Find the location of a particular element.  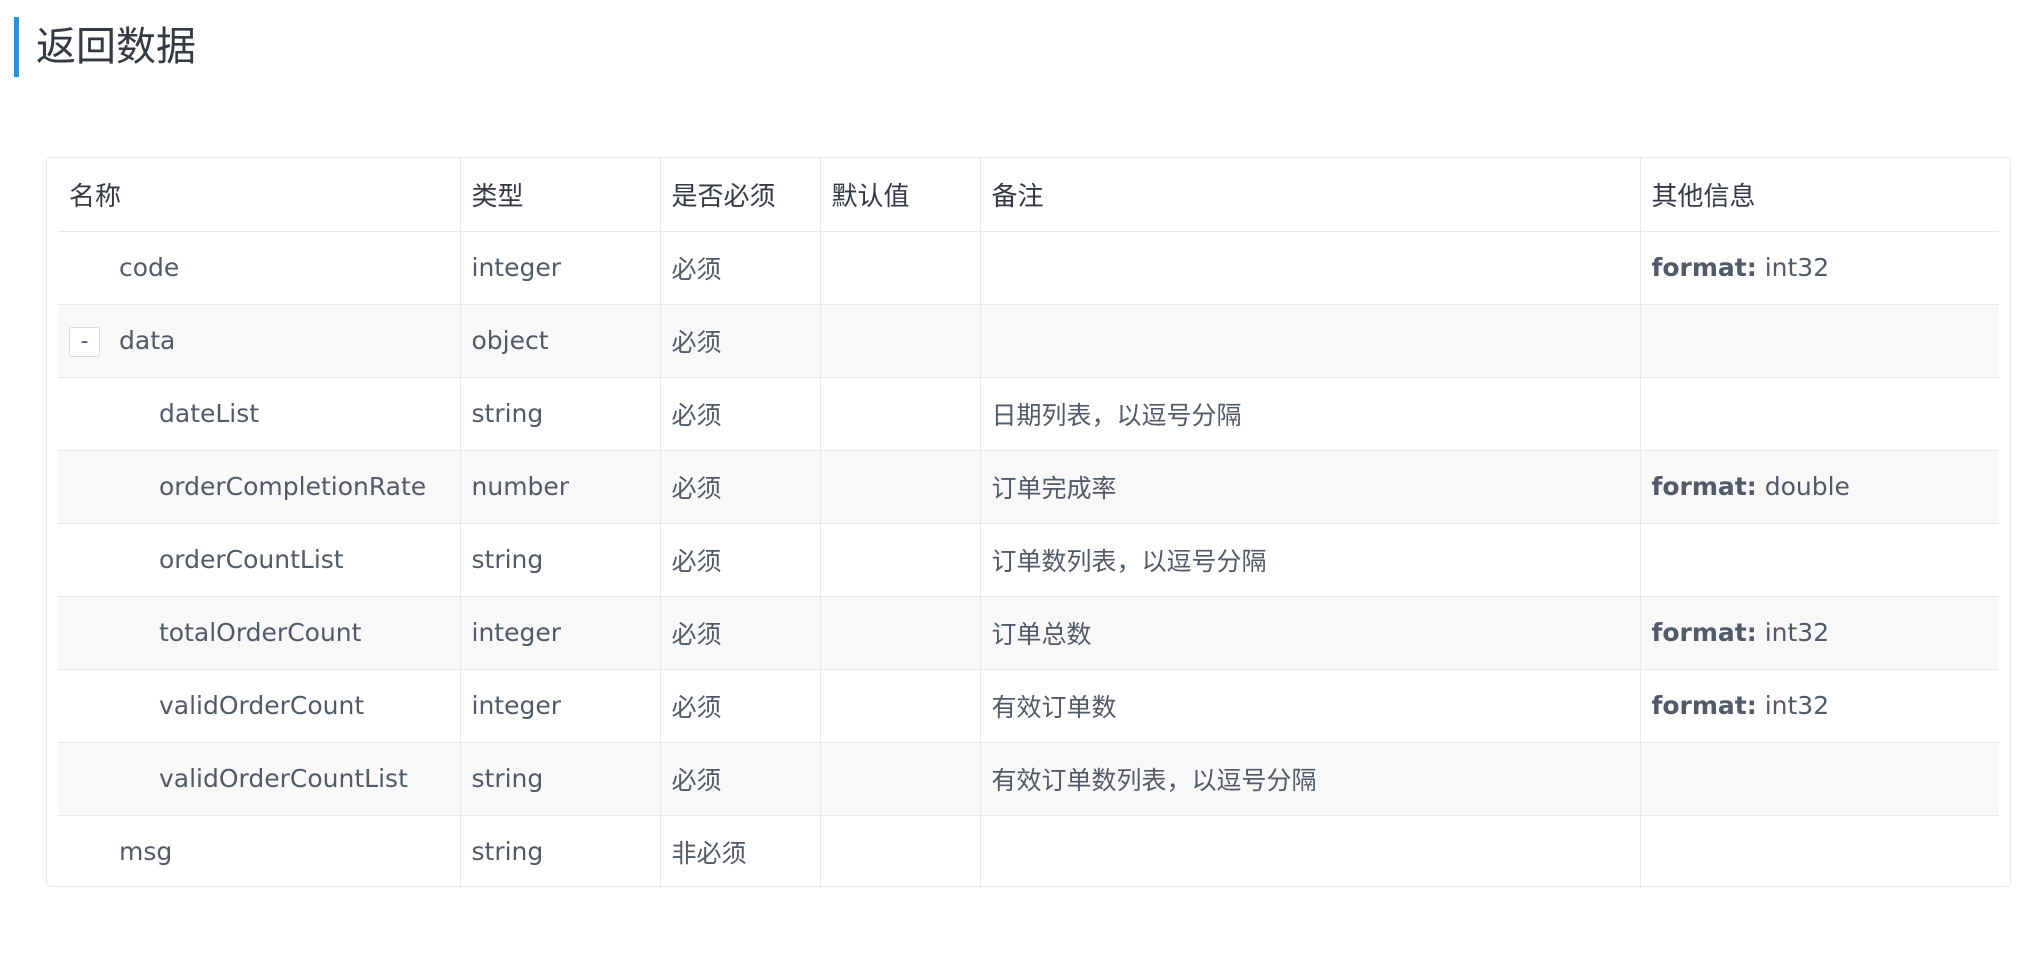

column-header-type: 类型 is located at coordinates (559, 195).